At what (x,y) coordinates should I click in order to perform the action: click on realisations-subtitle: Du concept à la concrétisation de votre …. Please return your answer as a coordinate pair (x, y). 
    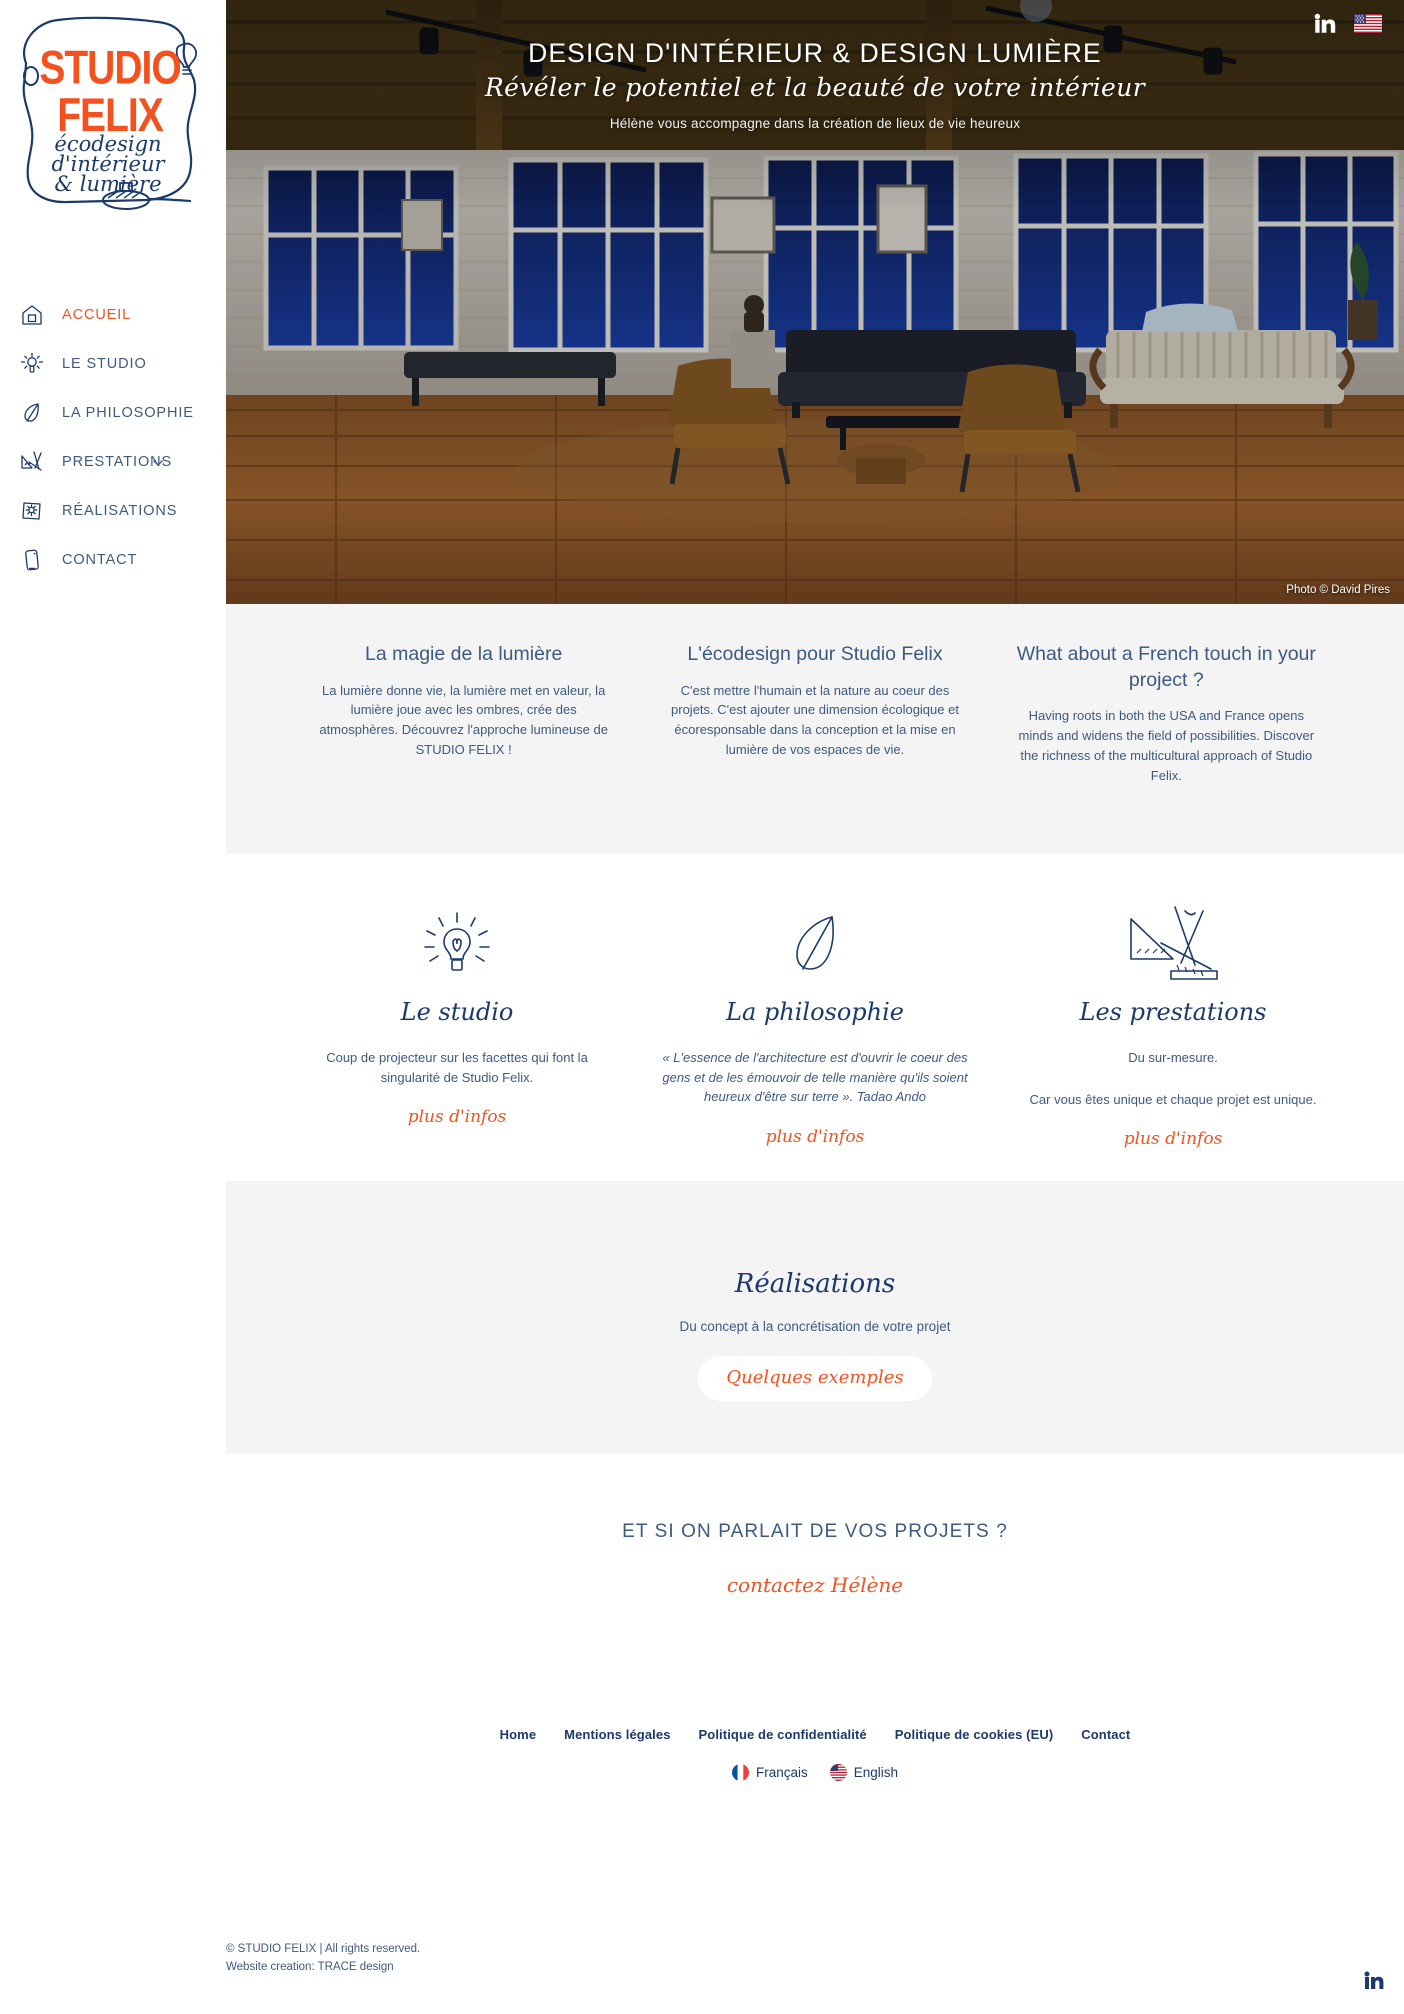
    Looking at the image, I should click on (815, 1326).